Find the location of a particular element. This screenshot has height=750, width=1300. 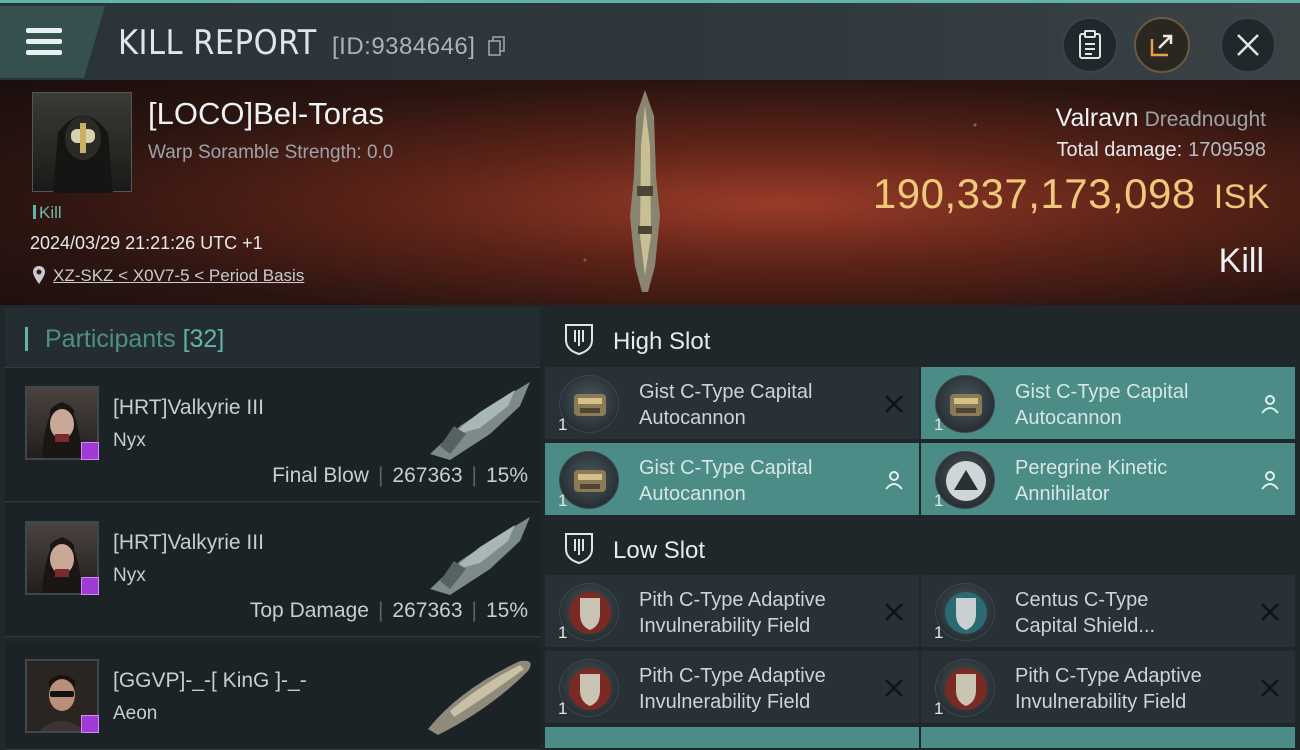

copy-icon is located at coordinates (497, 46).